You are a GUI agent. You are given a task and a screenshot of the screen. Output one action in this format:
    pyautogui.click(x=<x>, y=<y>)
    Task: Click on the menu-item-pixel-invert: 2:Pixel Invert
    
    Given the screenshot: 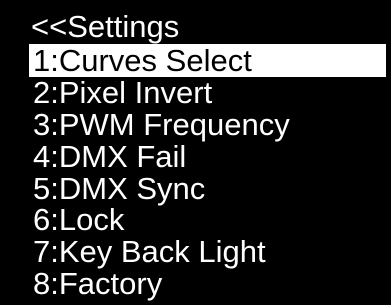 What is the action you would take?
    pyautogui.click(x=208, y=92)
    